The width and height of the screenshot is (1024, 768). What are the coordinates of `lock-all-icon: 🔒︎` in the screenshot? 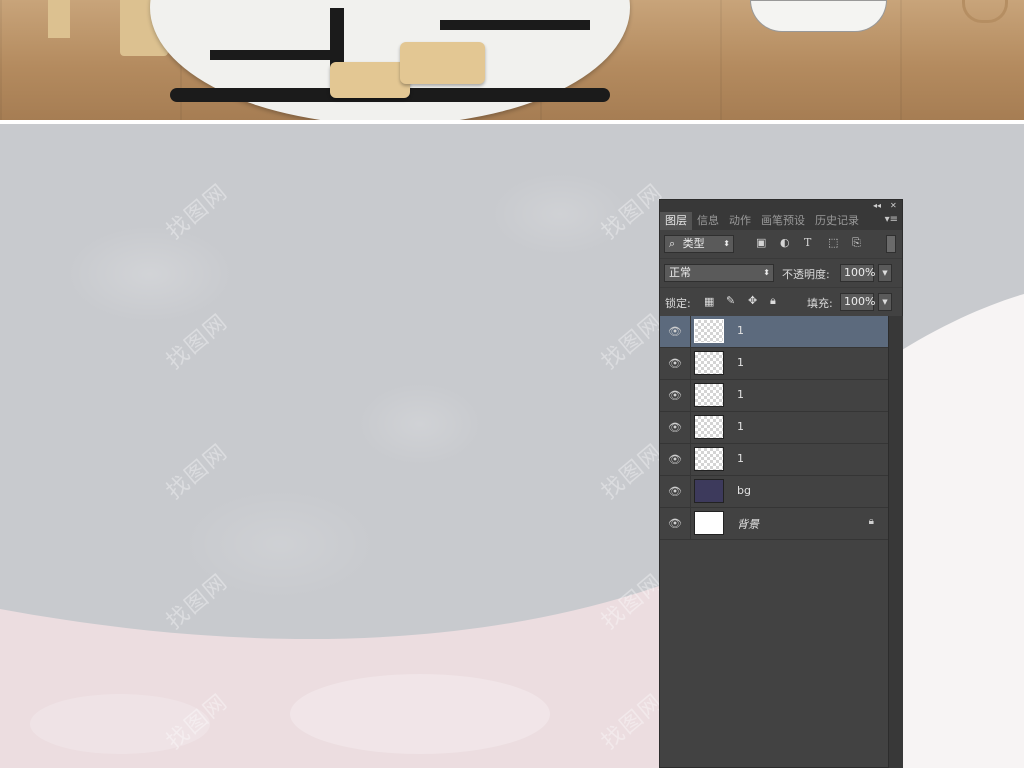 It's located at (773, 301).